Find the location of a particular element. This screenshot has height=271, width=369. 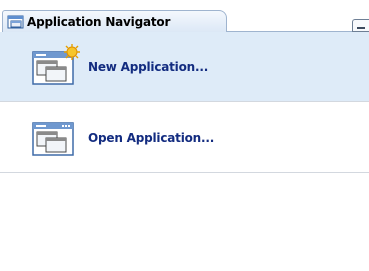

navigator-tab-bar: Application Navigator is located at coordinates (184, 16).